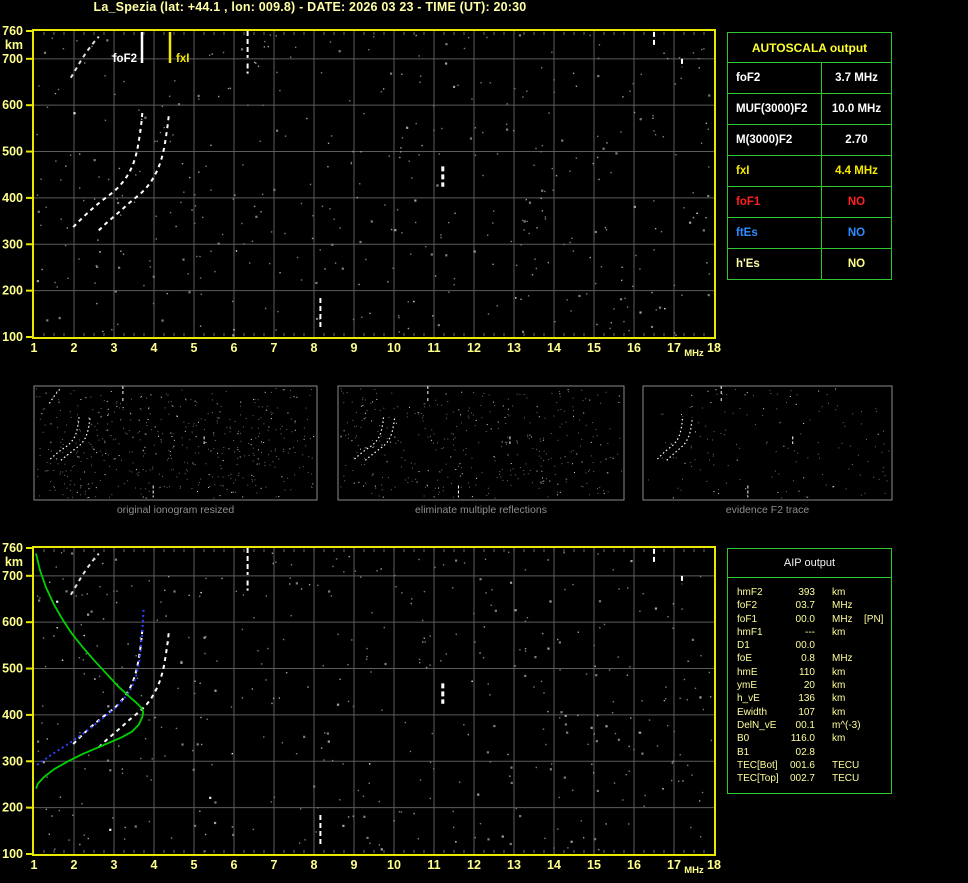  Describe the element at coordinates (481, 510) in the screenshot. I see `thumbnail-eliminate-reflections-caption: eliminate multiple reflections` at that location.